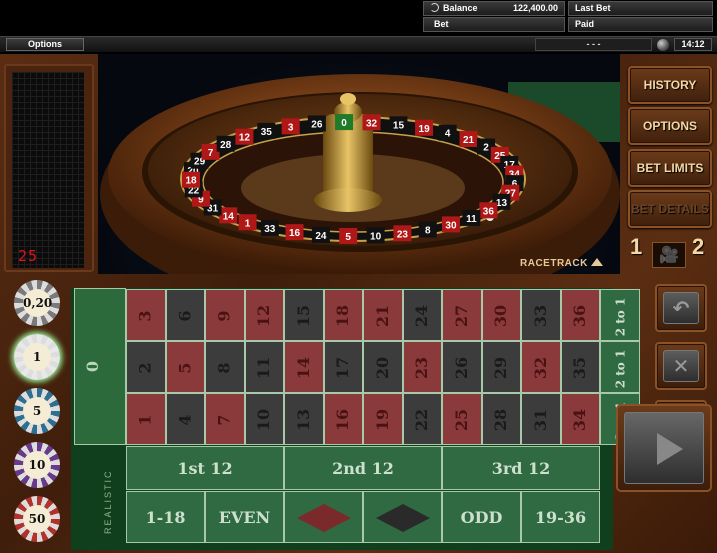 The height and width of the screenshot is (553, 717). What do you see at coordinates (593, 44) in the screenshot?
I see `status-message: - - -` at bounding box center [593, 44].